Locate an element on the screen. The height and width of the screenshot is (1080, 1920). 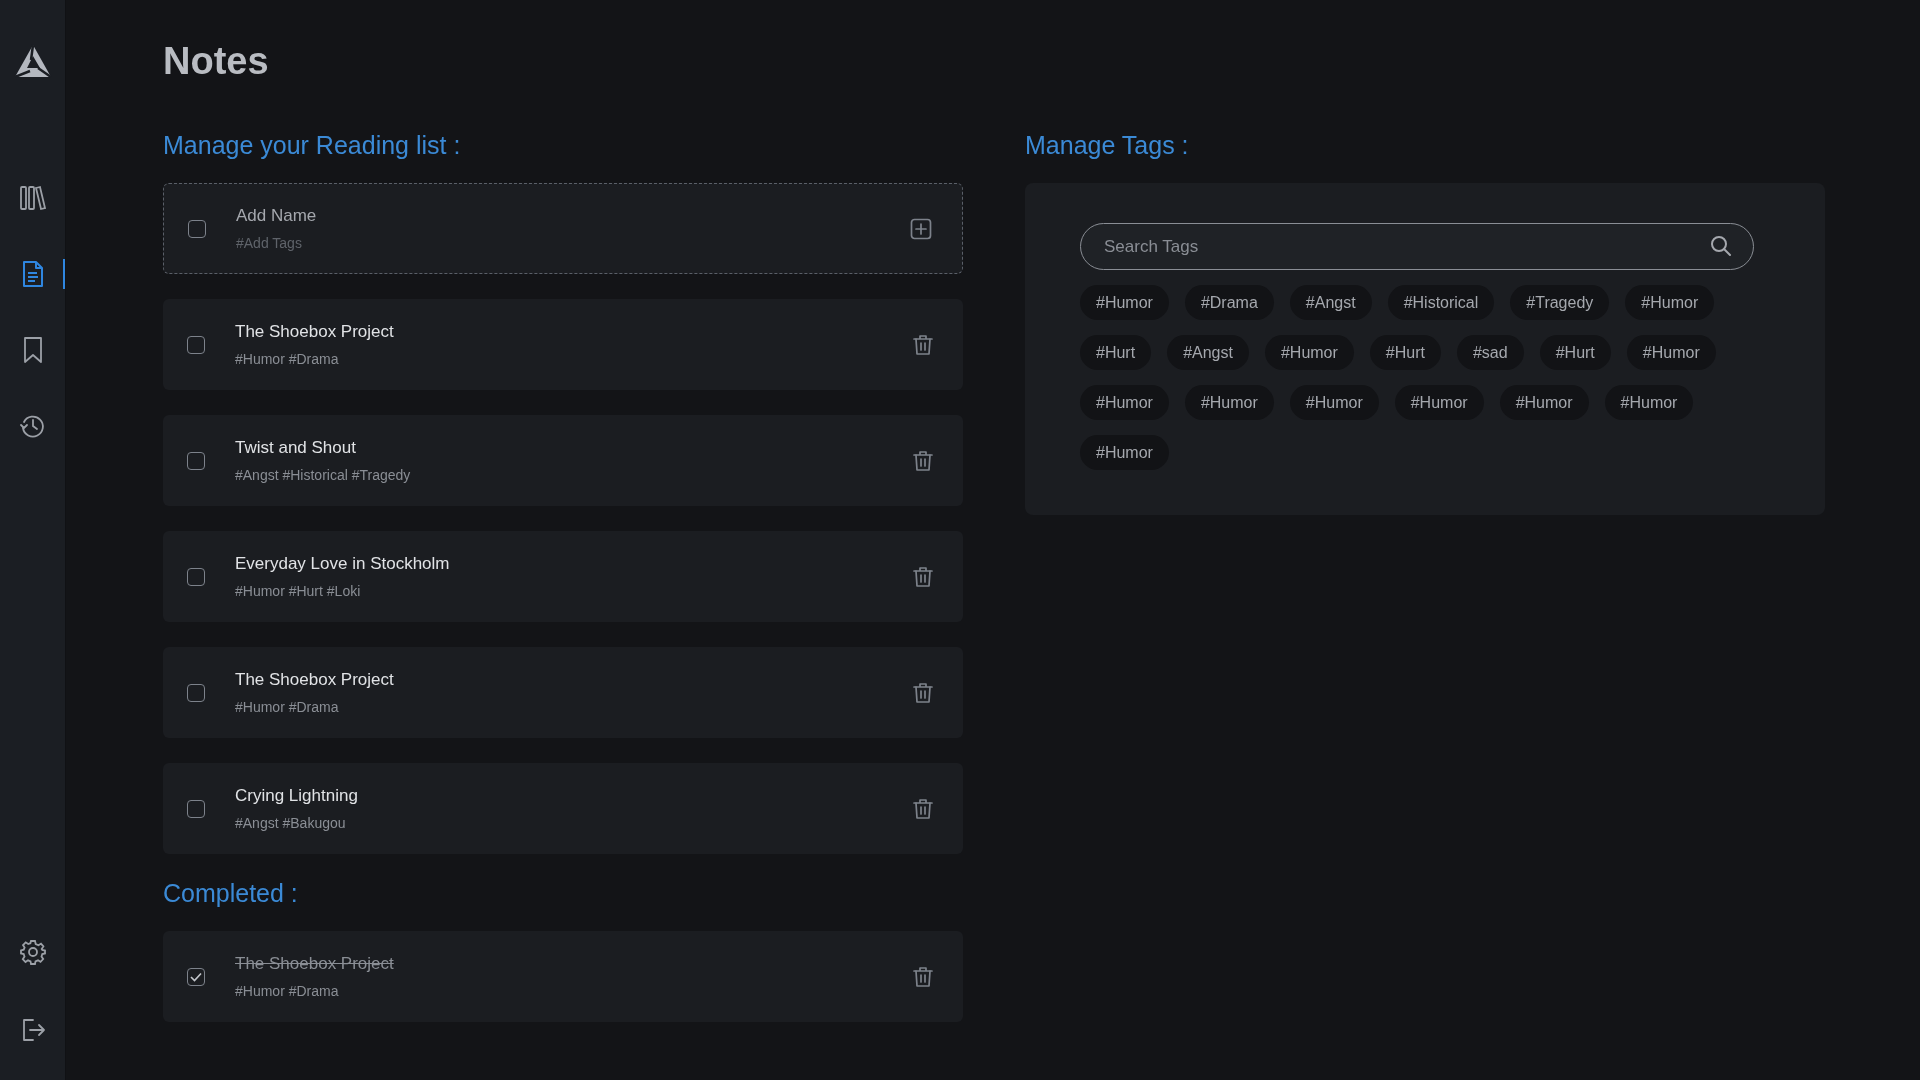
section-heading: Manage your Reading list : is located at coordinates (312, 145).